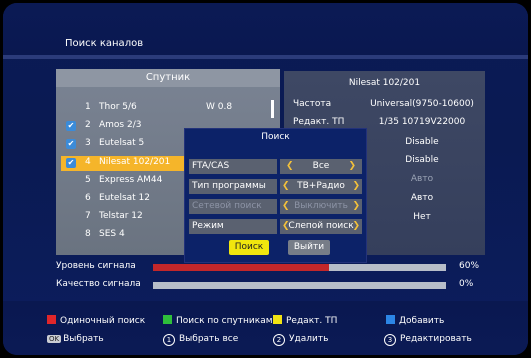 This screenshot has width=531, height=358. Describe the element at coordinates (54, 339) in the screenshot. I see `ok-key-icon: OK` at that location.